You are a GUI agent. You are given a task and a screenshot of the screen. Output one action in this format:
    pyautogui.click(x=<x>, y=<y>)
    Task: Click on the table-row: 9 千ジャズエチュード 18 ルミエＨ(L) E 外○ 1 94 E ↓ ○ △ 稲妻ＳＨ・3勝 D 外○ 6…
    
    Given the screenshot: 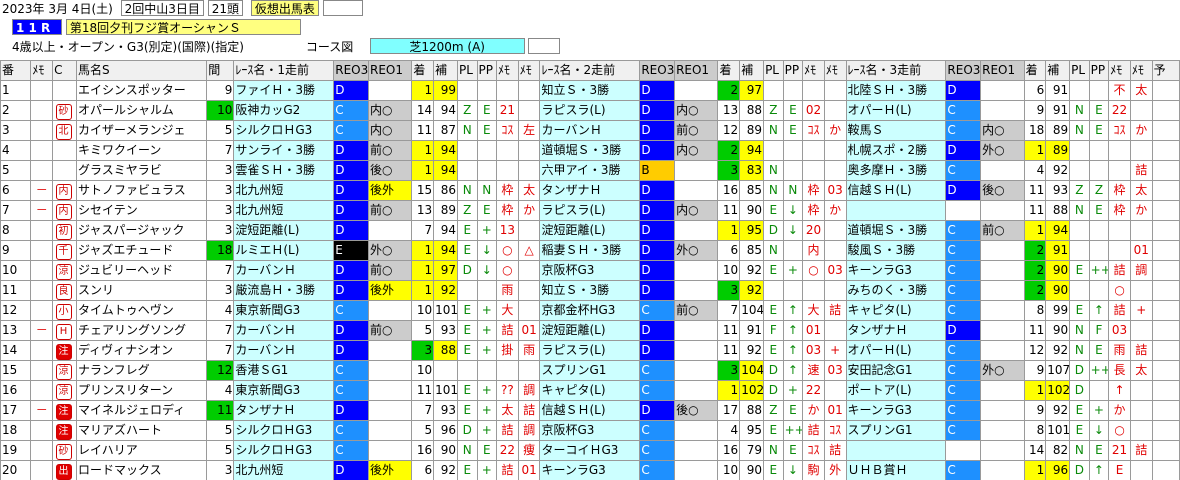 What is the action you would take?
    pyautogui.click(x=590, y=250)
    